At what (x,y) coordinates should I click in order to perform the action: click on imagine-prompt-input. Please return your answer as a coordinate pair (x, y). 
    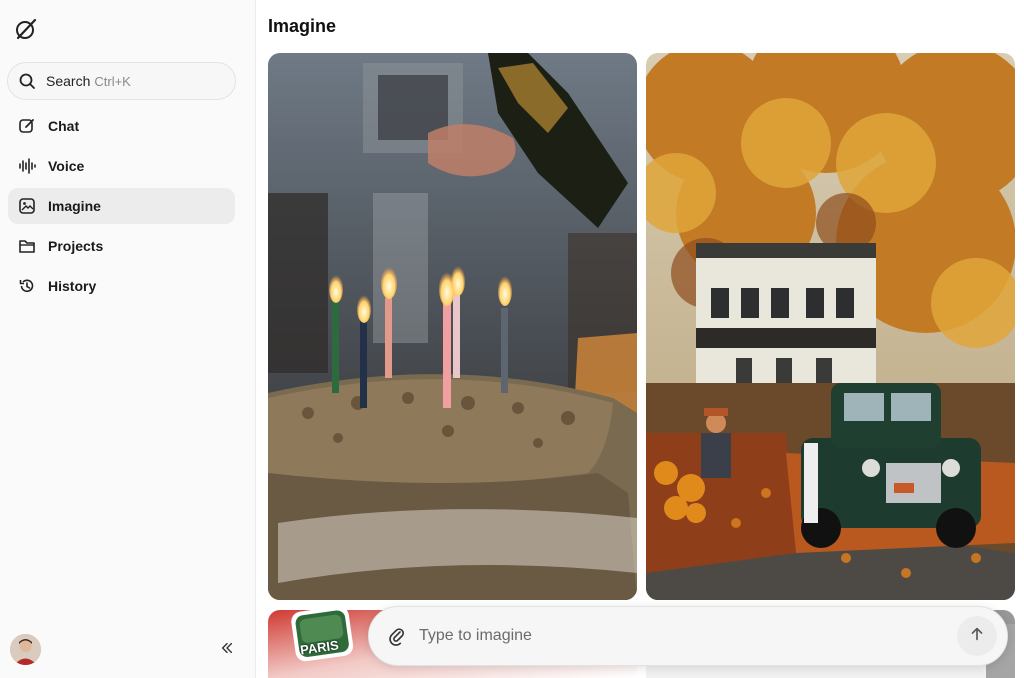
    Looking at the image, I should click on (688, 636).